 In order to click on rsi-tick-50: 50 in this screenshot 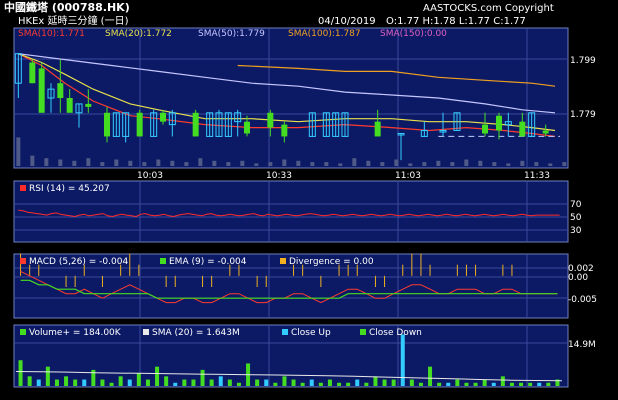, I will do `click(576, 218)`.